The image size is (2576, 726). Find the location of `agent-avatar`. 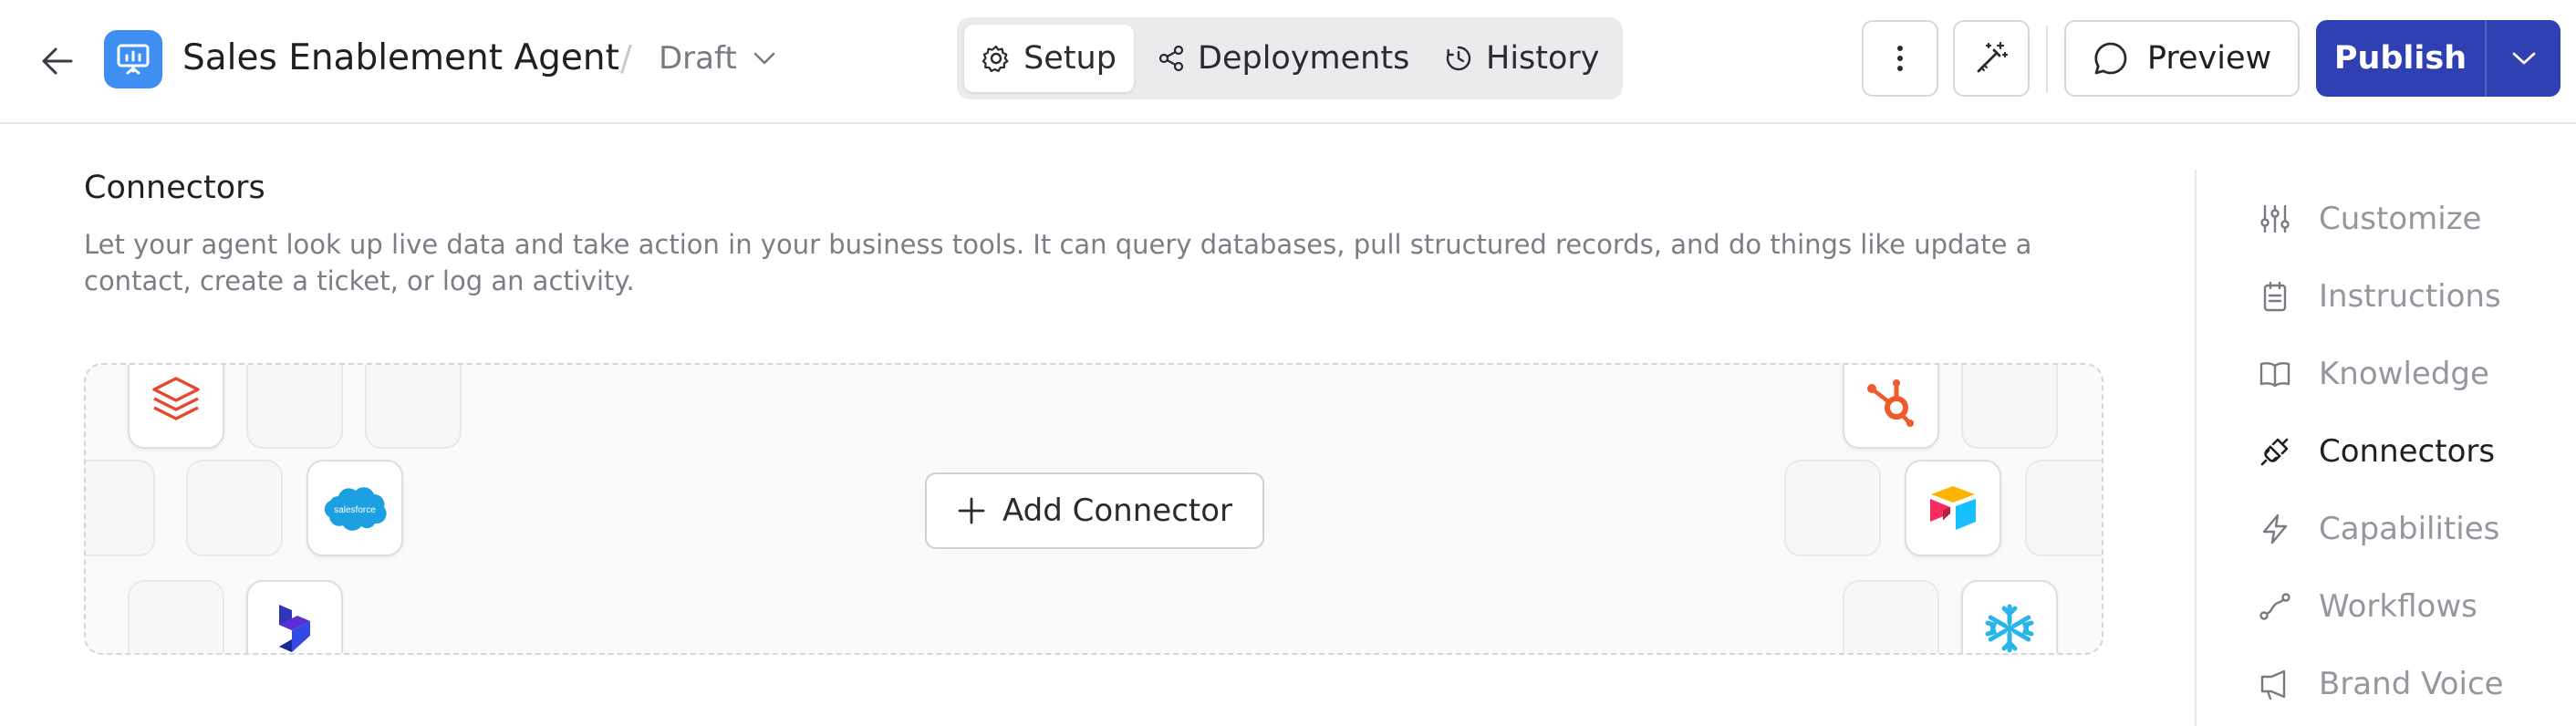

agent-avatar is located at coordinates (133, 59).